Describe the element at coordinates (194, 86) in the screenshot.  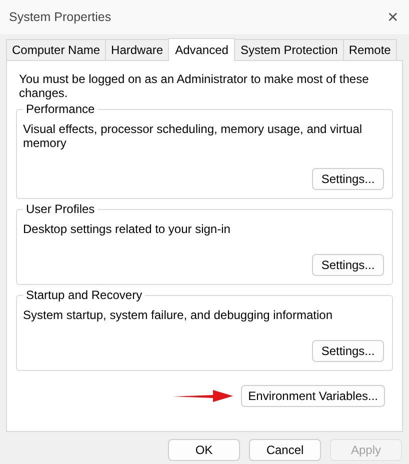
I see `admin-notice: You must be logged on as an Administrator to make most of these changes.` at that location.